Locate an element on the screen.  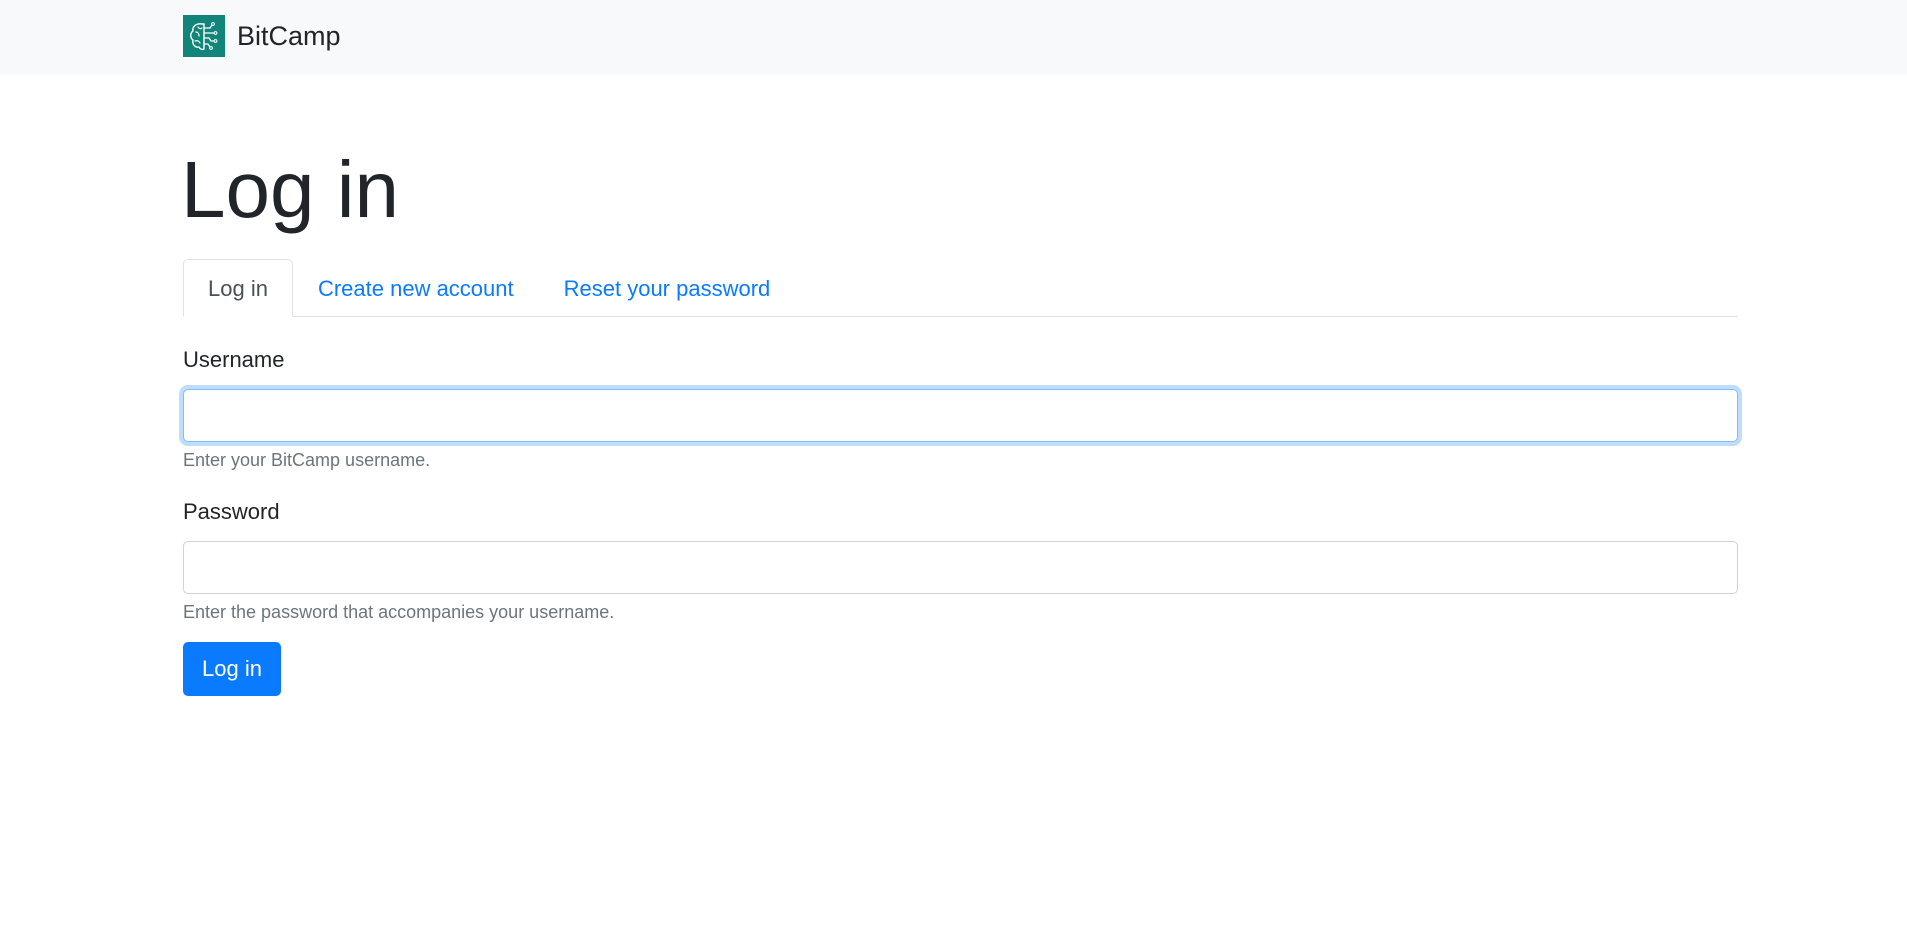
username-input is located at coordinates (960, 415).